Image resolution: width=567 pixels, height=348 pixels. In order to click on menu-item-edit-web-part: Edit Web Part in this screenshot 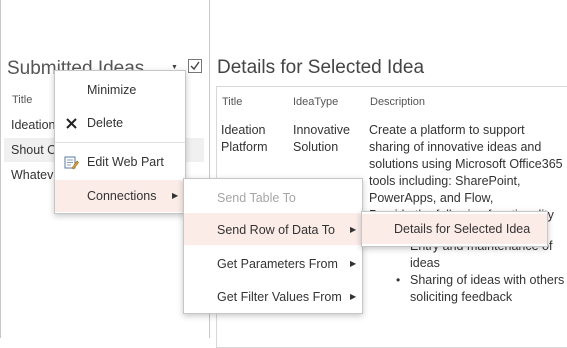, I will do `click(120, 162)`.